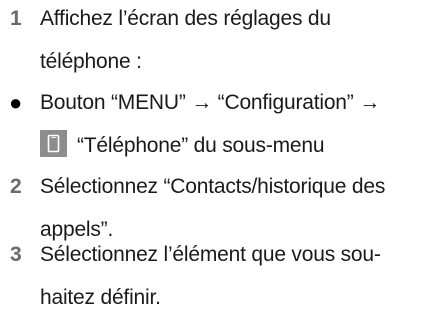 Image resolution: width=430 pixels, height=317 pixels. What do you see at coordinates (201, 145) in the screenshot?
I see `submenu-phone-label: “Téléphone” du sous-menu` at bounding box center [201, 145].